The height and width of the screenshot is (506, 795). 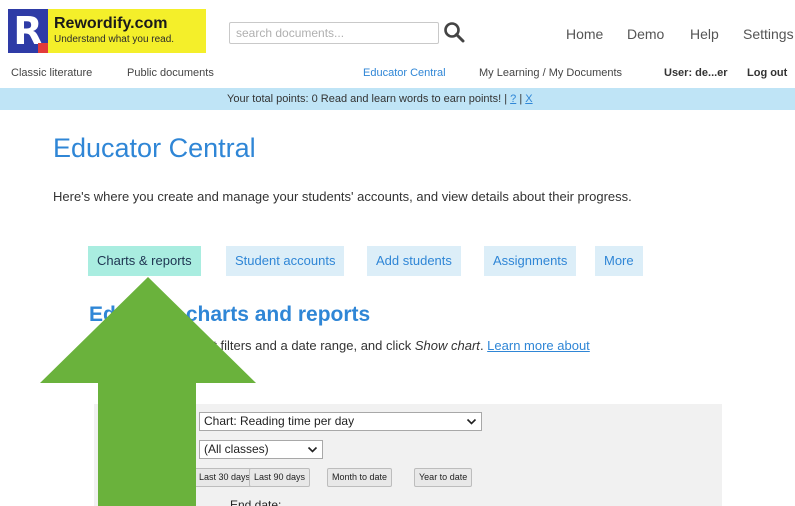 I want to click on logout-link: Log out, so click(x=767, y=73).